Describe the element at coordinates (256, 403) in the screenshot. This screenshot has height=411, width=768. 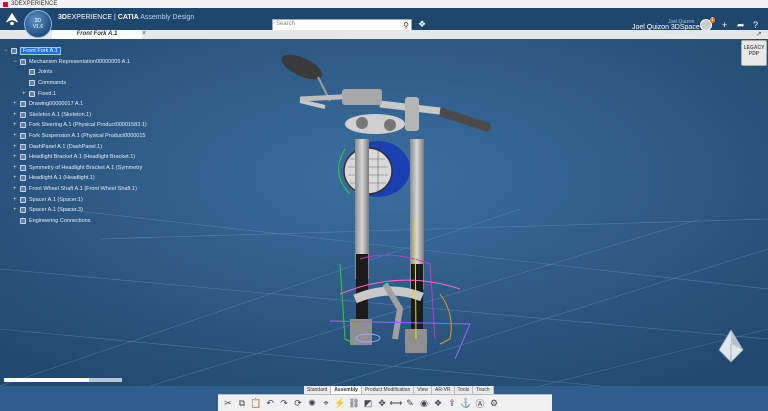
I see `paste-icon: 📋` at that location.